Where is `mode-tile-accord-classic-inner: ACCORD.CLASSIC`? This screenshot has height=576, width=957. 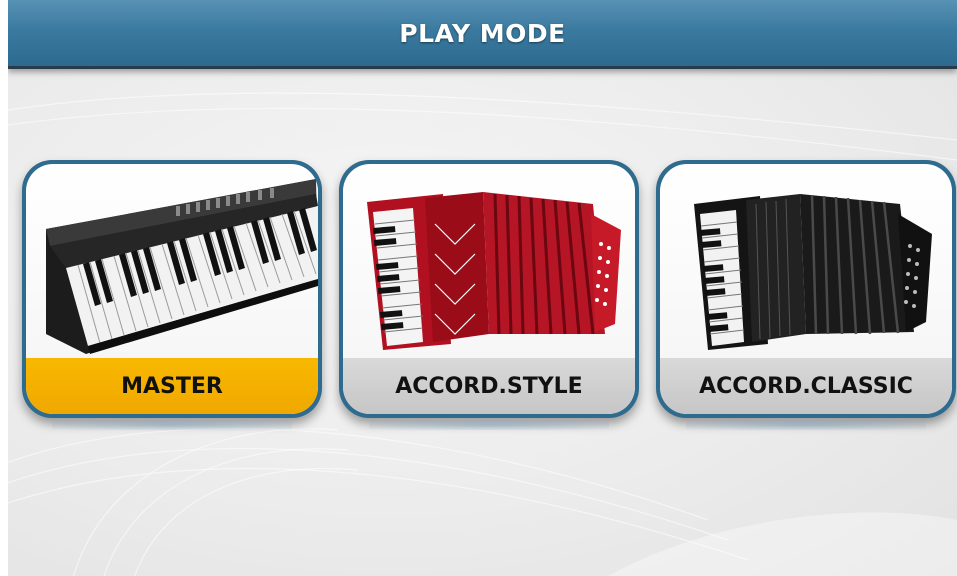 mode-tile-accord-classic-inner: ACCORD.CLASSIC is located at coordinates (806, 289).